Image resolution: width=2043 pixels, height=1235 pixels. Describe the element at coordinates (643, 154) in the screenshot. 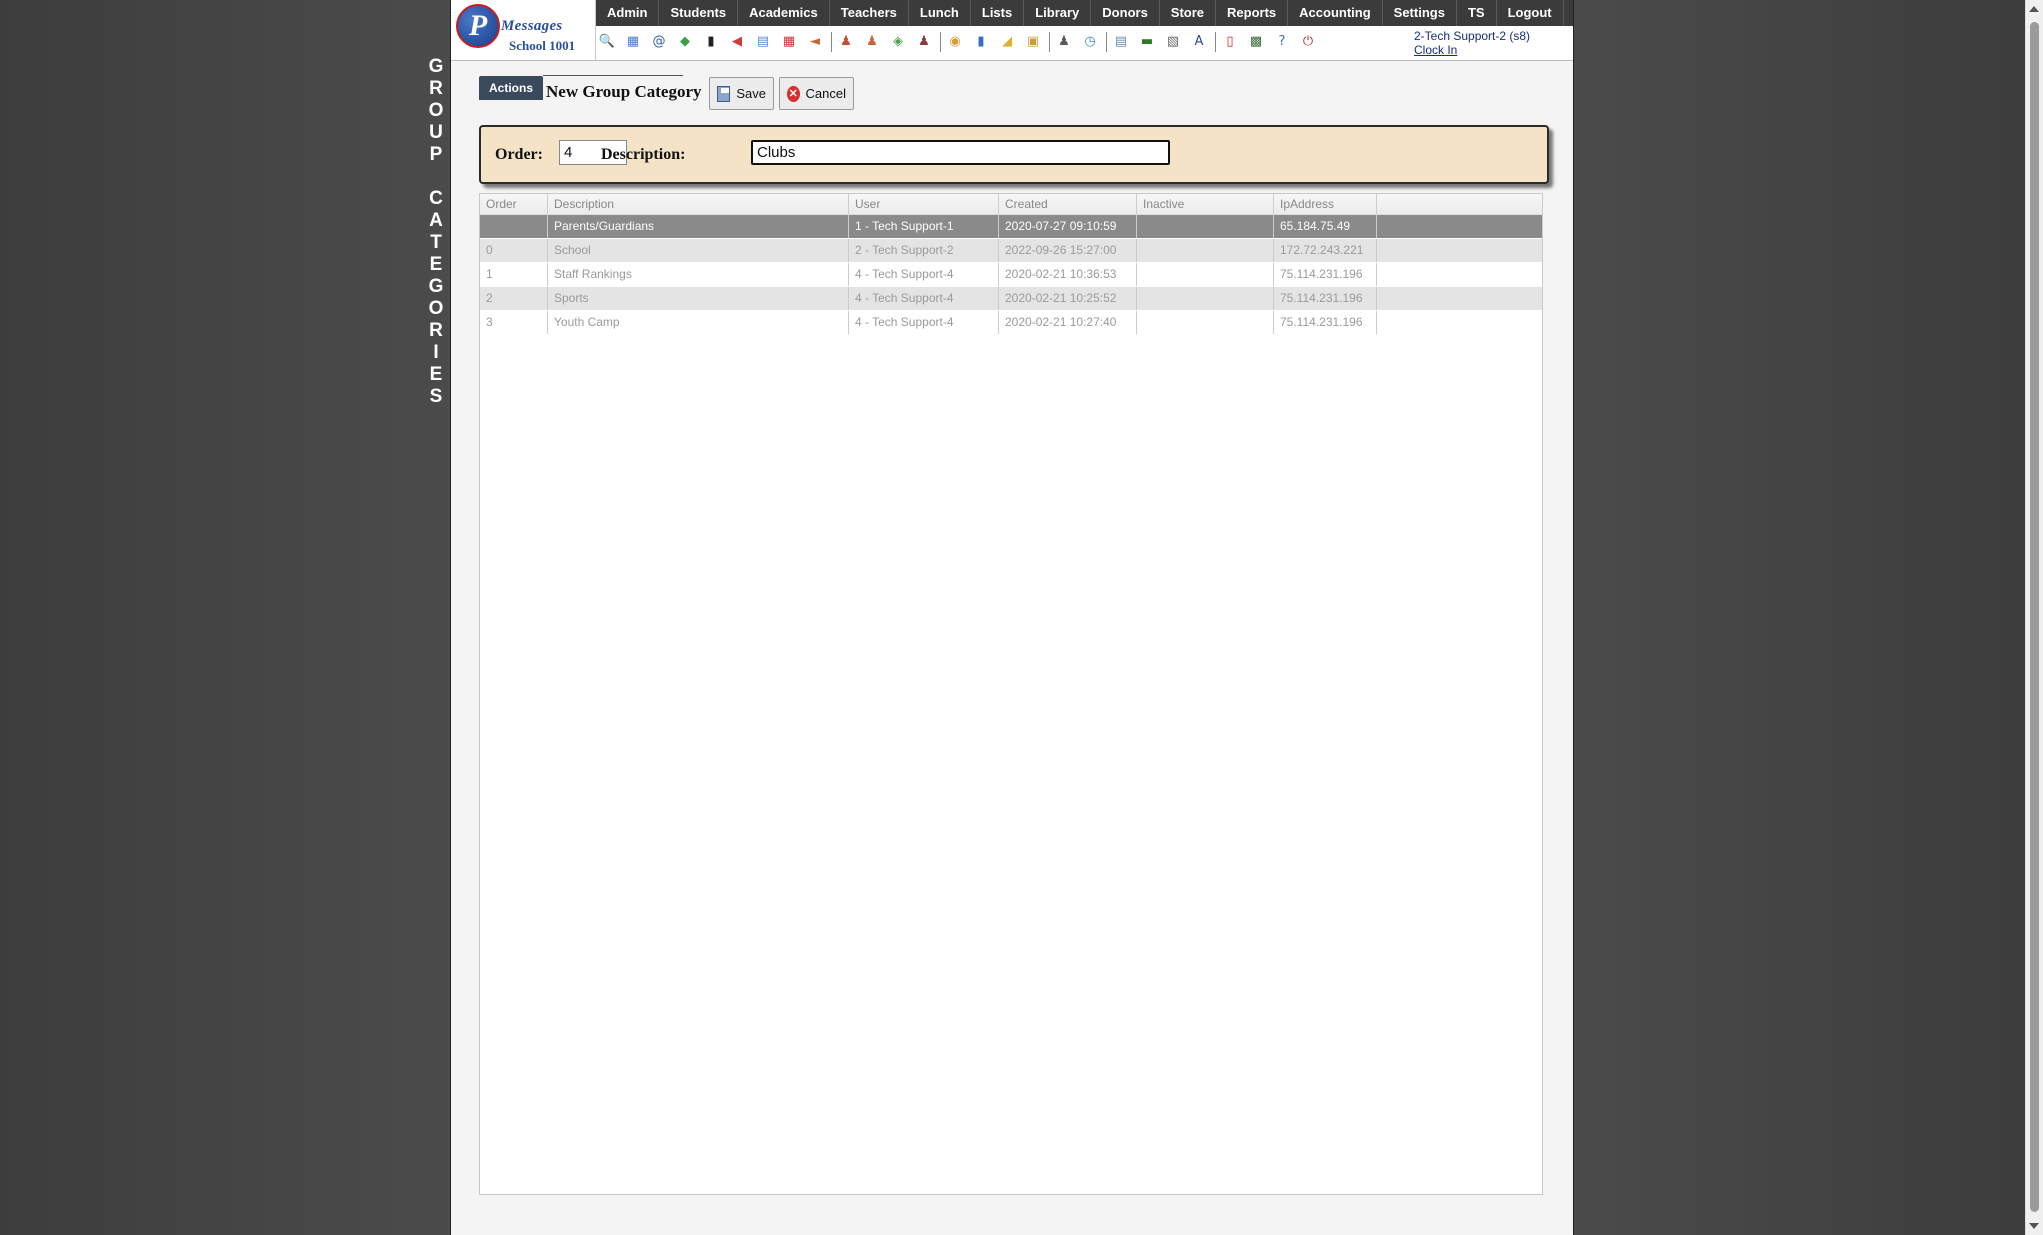

I see `description-label: Description:` at that location.